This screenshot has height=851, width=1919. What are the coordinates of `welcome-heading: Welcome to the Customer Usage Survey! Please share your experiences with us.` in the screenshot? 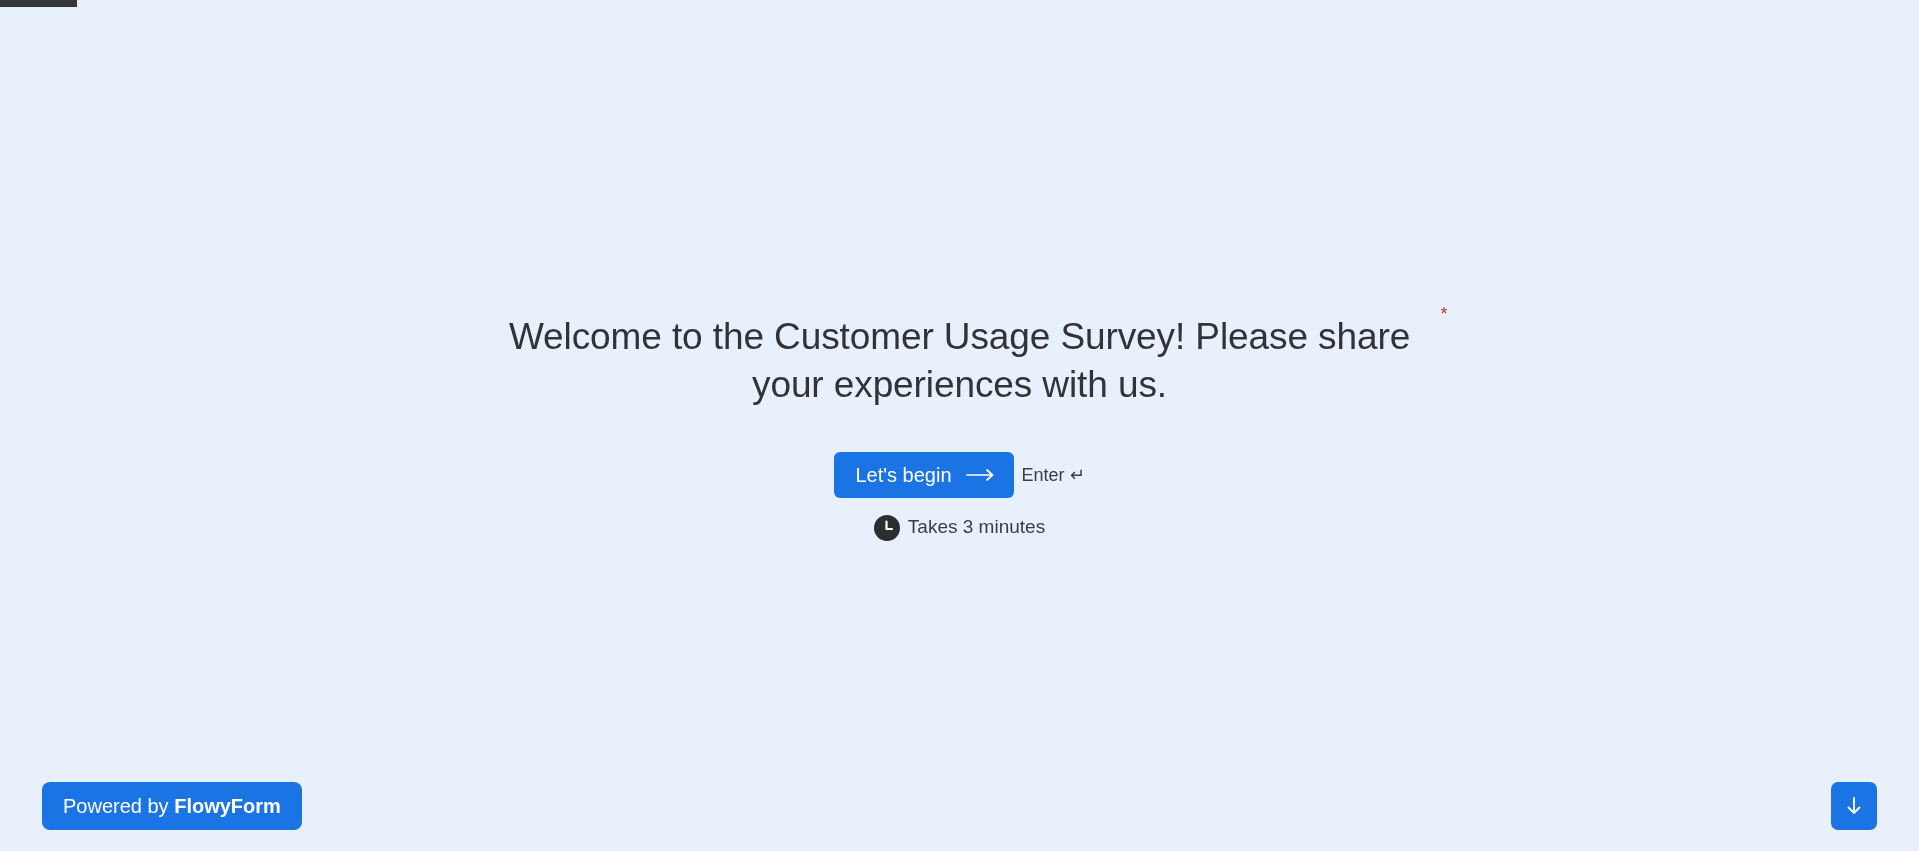 It's located at (959, 361).